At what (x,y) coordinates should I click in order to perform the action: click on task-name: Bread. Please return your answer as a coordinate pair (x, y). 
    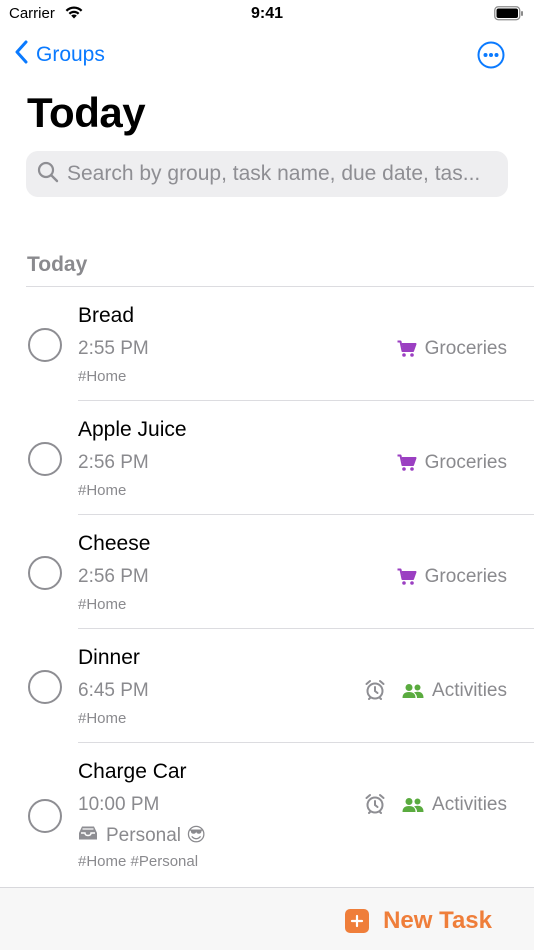
    Looking at the image, I should click on (106, 315).